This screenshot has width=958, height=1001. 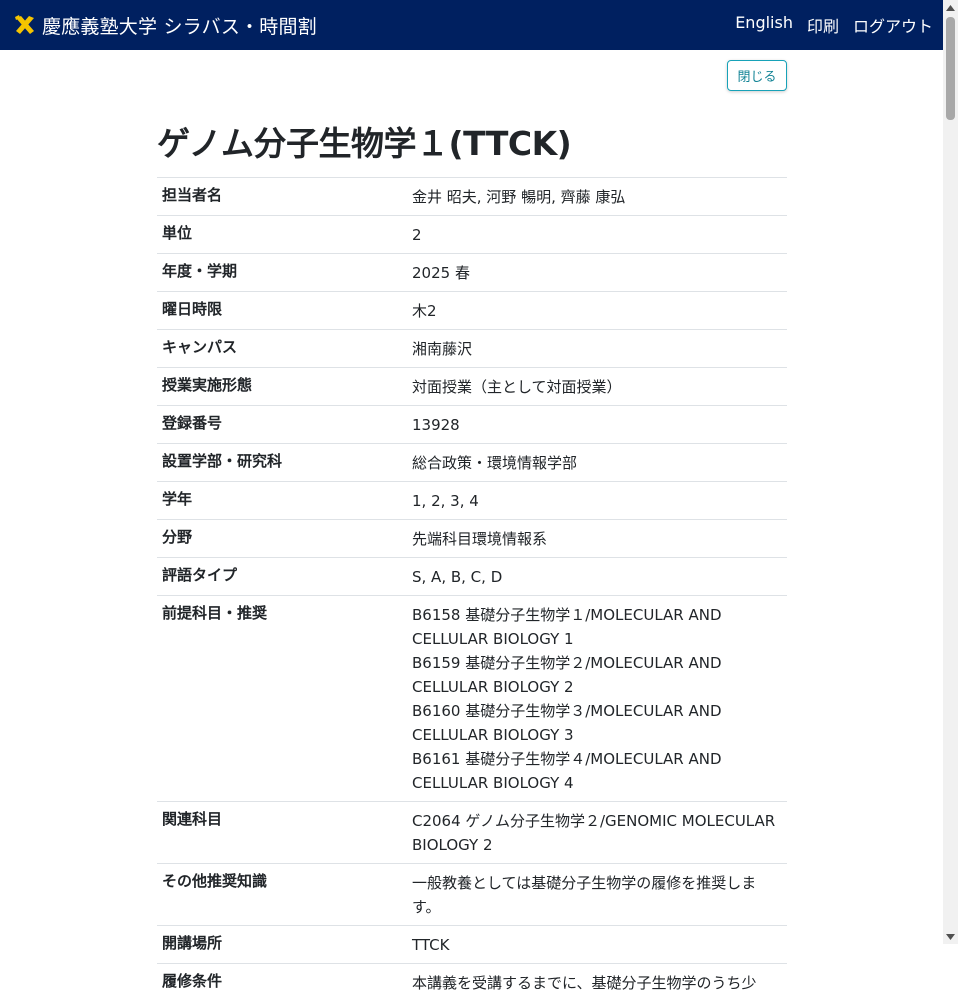 What do you see at coordinates (597, 735) in the screenshot?
I see `info-value-line: CELLULAR BIOLOGY 3` at bounding box center [597, 735].